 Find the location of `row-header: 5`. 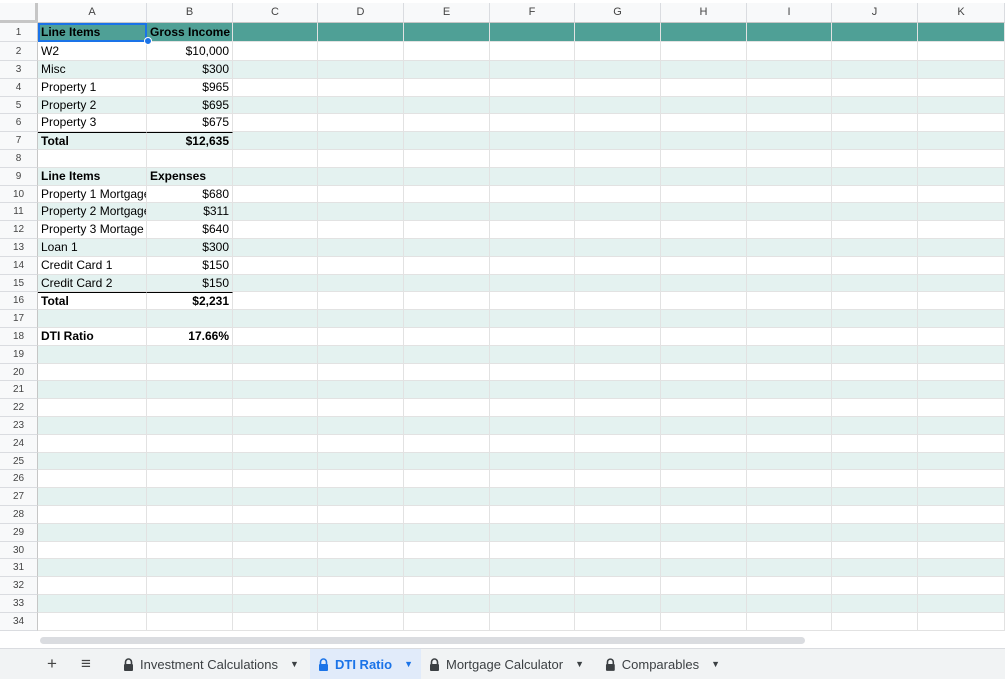

row-header: 5 is located at coordinates (19, 105).